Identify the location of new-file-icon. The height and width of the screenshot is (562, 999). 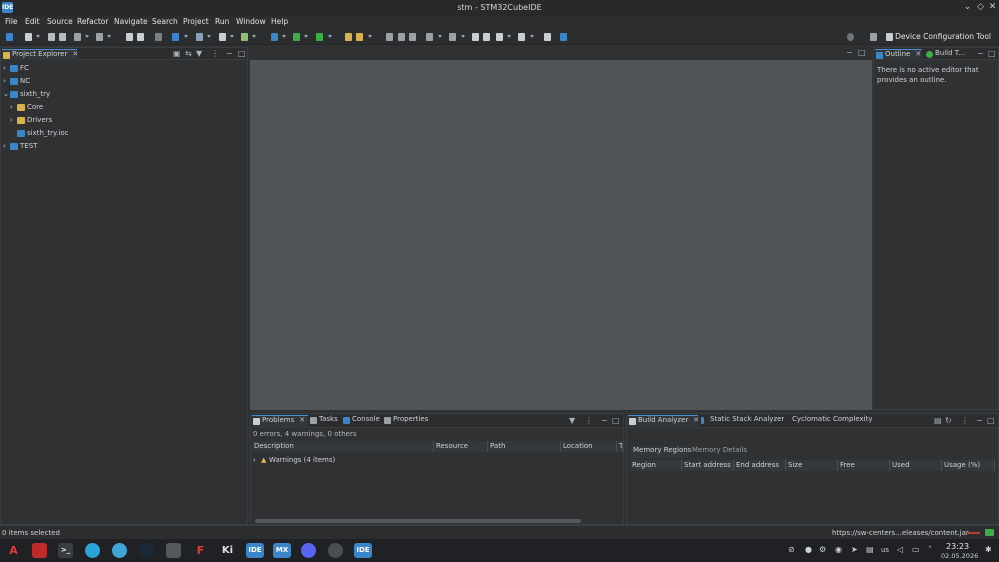
(28, 37).